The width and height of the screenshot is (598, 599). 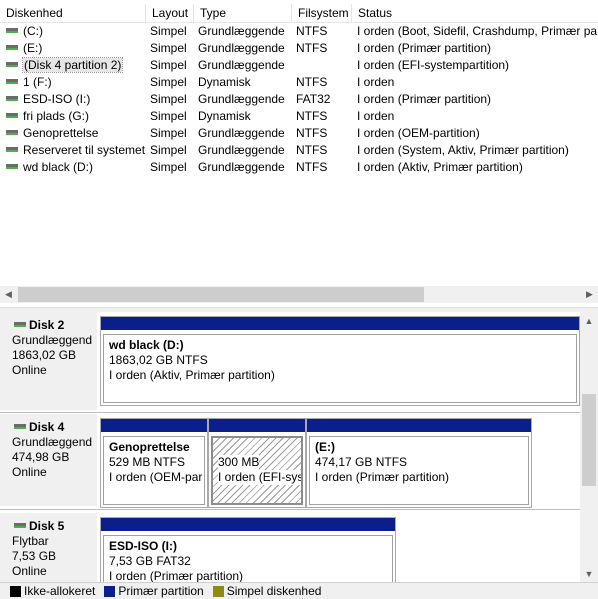 I want to click on column-header-volume: Diskenhed, so click(x=73, y=13).